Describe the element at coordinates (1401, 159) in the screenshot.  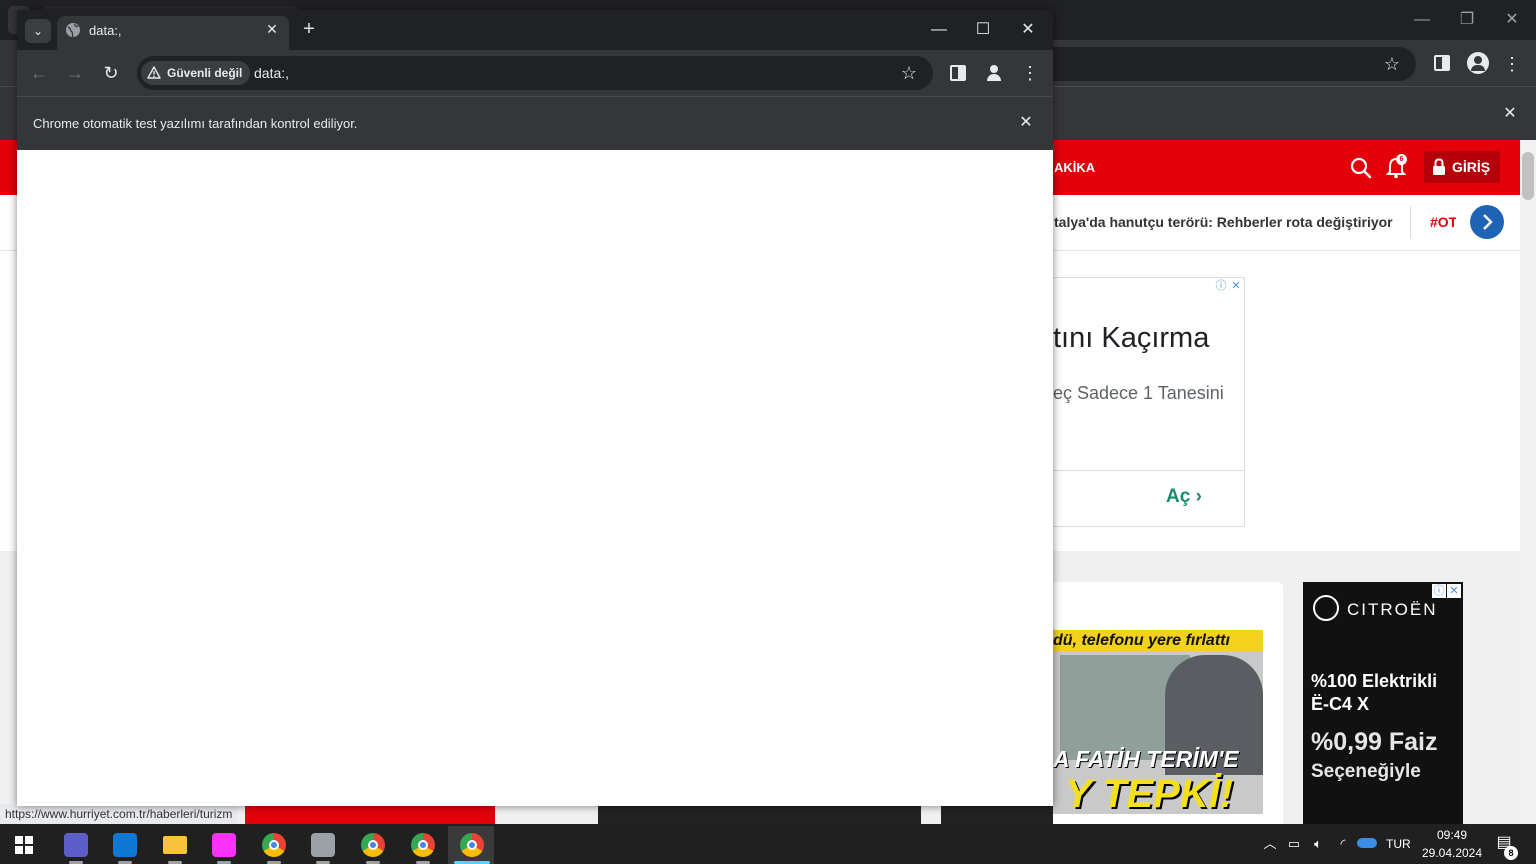
I see `notification-badge: 6` at that location.